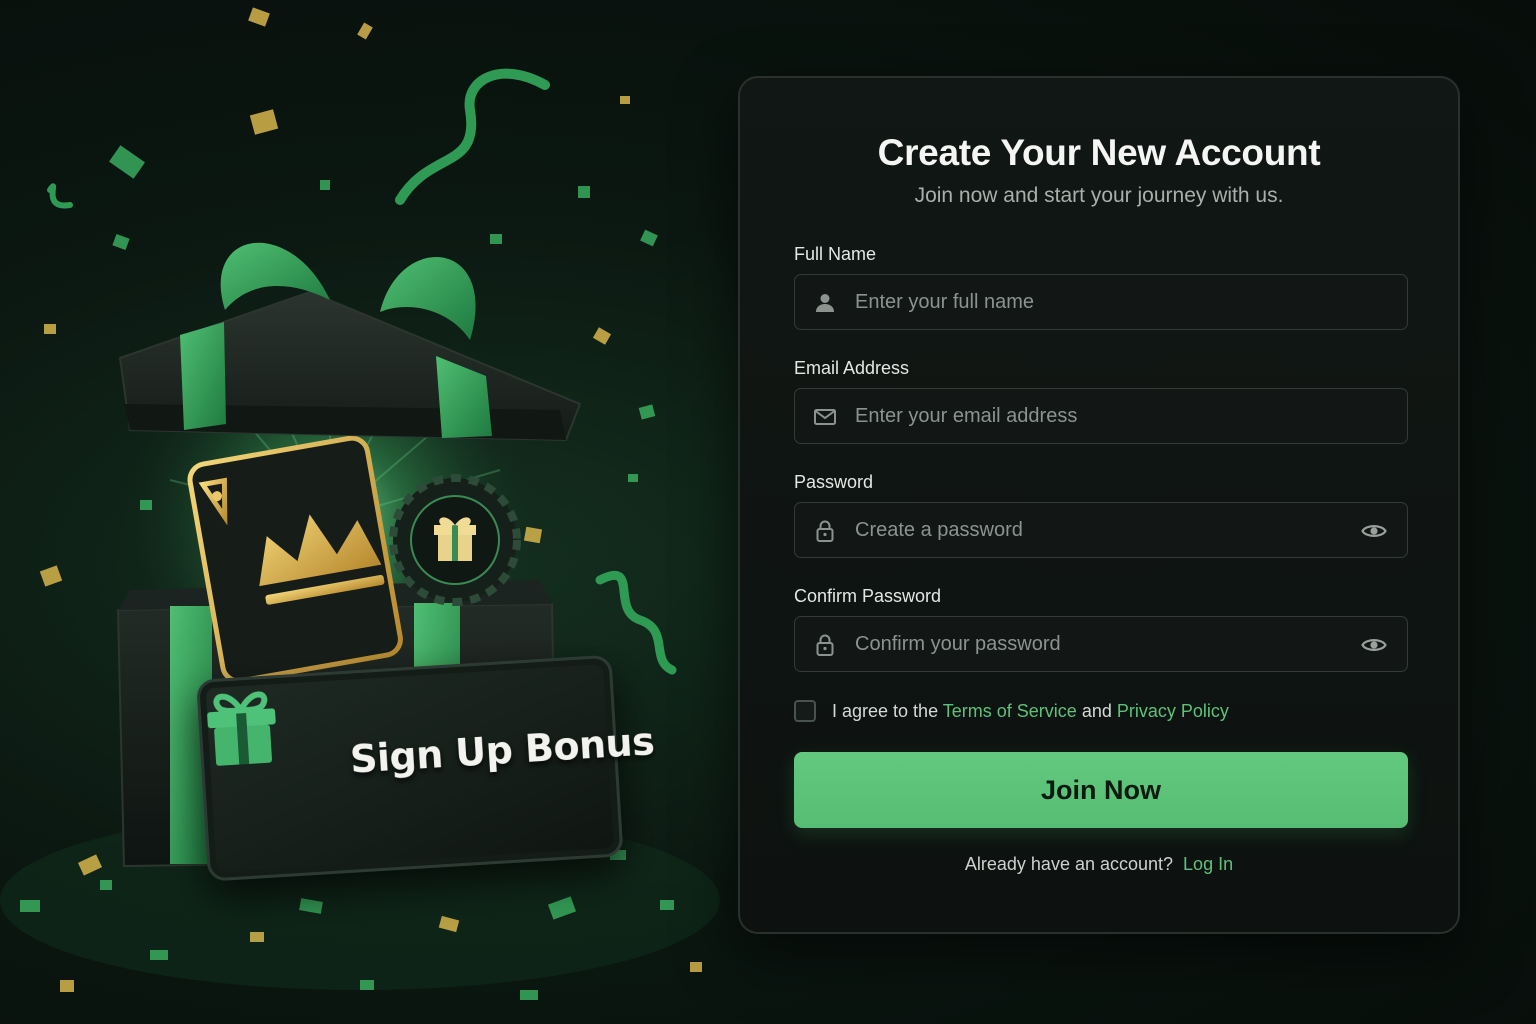 The height and width of the screenshot is (1024, 1536). Describe the element at coordinates (868, 596) in the screenshot. I see `confirm-password-label: Confirm Password` at that location.